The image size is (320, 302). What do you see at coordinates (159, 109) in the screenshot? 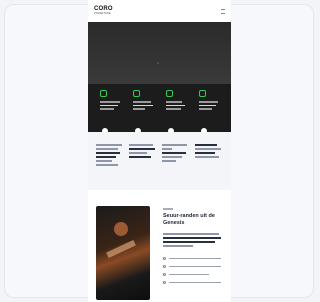
I see `feature-strip` at bounding box center [159, 109].